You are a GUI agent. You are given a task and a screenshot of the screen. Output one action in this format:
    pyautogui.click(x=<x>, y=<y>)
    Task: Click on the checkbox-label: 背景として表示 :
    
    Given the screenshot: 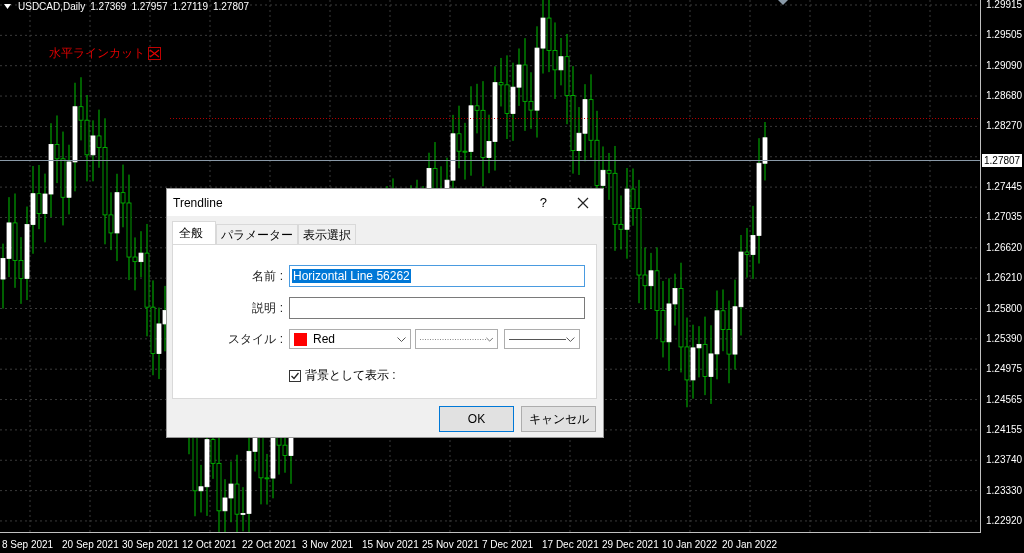 What is the action you would take?
    pyautogui.click(x=350, y=375)
    